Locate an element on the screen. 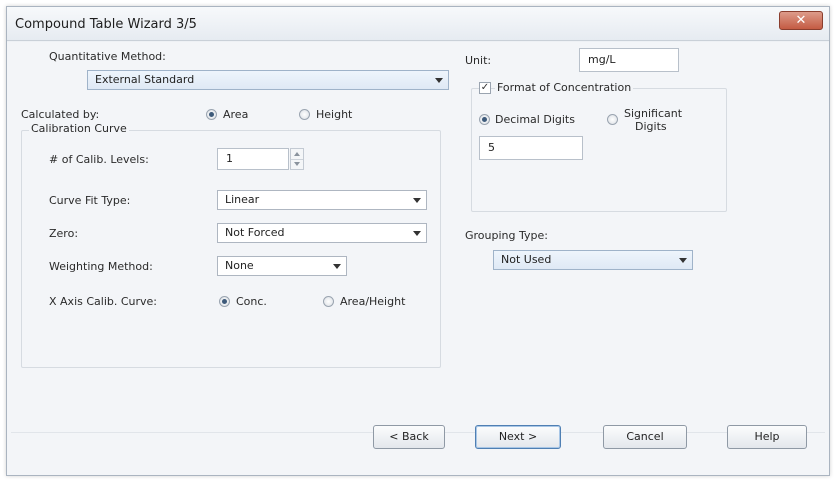  decimal-digits-label: Decimal Digits is located at coordinates (535, 119).